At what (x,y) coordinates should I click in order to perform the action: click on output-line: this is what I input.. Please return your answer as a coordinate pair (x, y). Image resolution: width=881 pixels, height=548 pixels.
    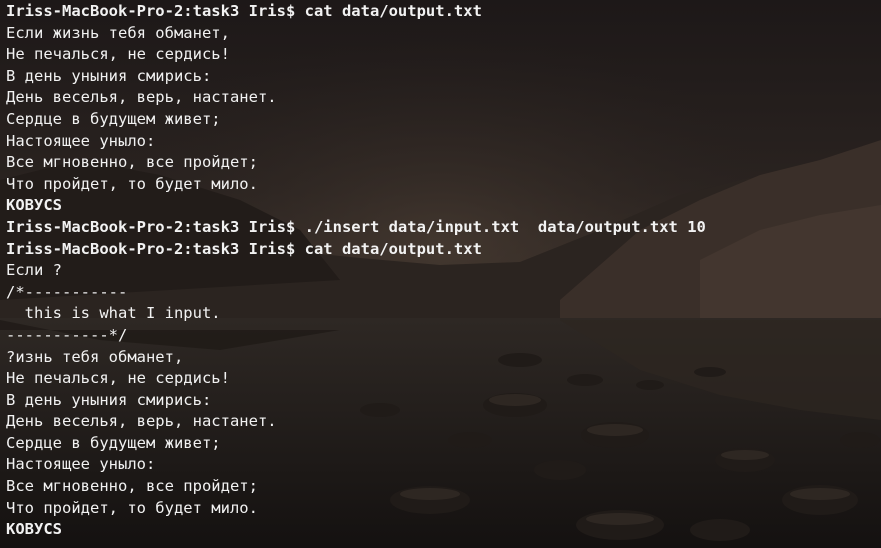
    Looking at the image, I should click on (113, 313).